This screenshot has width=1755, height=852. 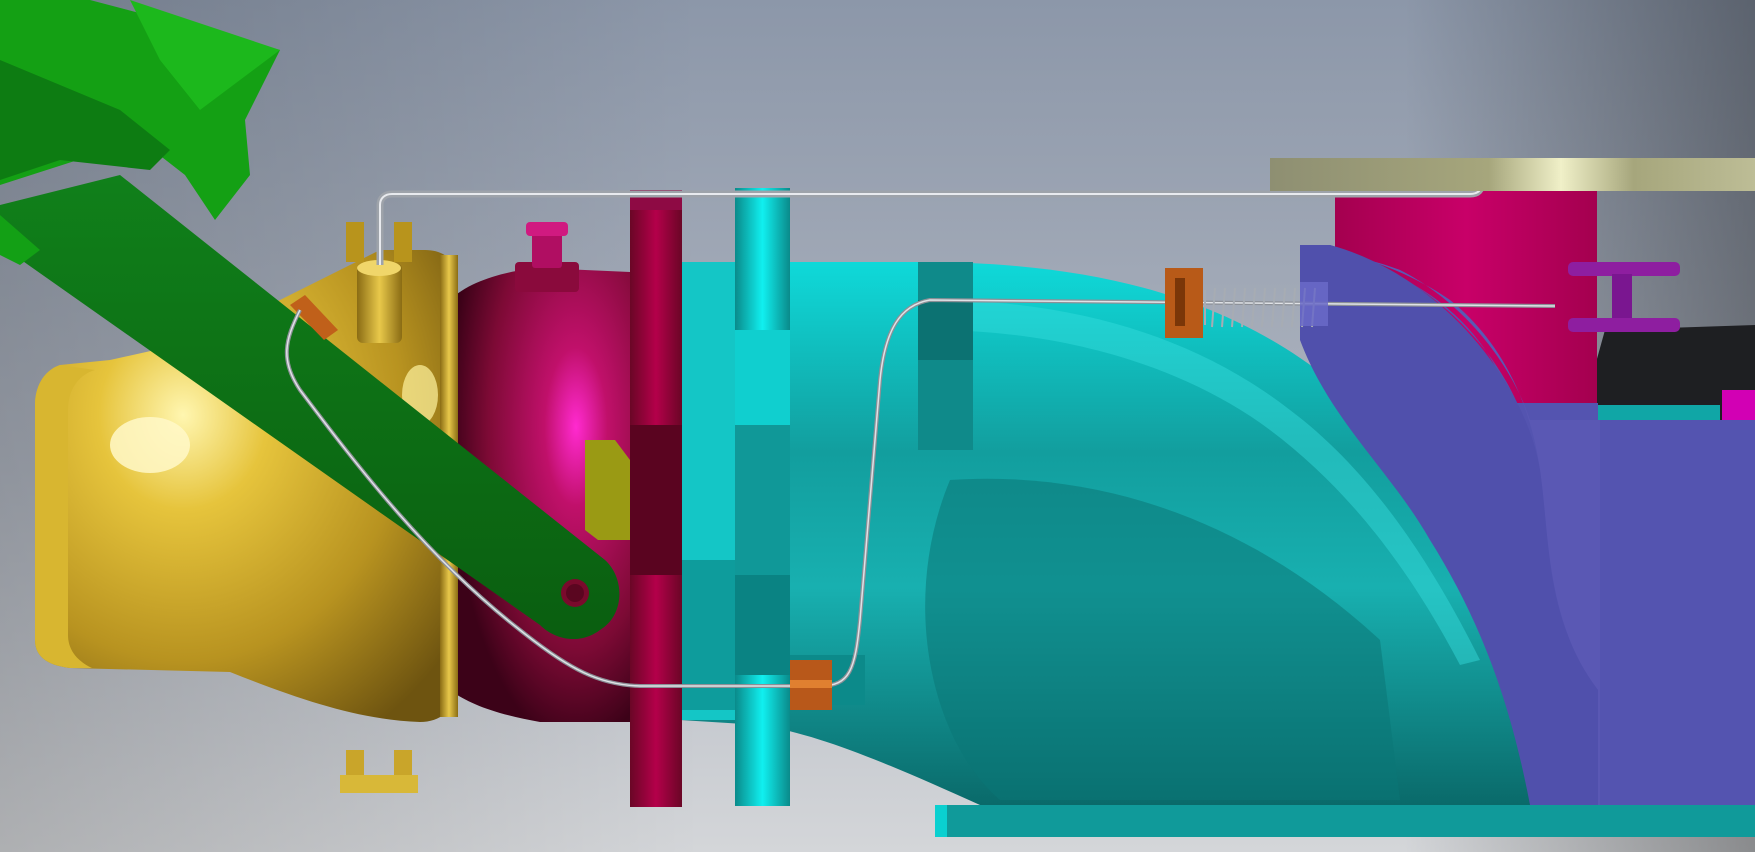 I want to click on runner-flange-bolt-mid, so click(x=762, y=500).